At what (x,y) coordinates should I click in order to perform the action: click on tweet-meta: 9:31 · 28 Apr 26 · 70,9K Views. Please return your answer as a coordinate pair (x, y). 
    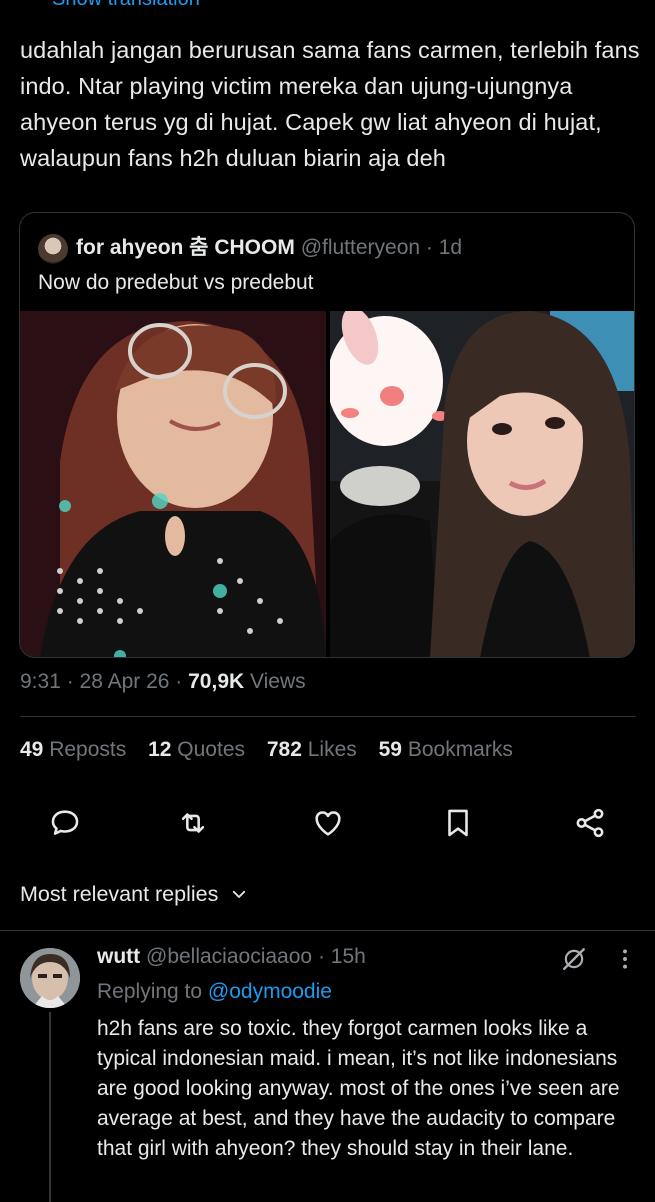
    Looking at the image, I should click on (163, 682).